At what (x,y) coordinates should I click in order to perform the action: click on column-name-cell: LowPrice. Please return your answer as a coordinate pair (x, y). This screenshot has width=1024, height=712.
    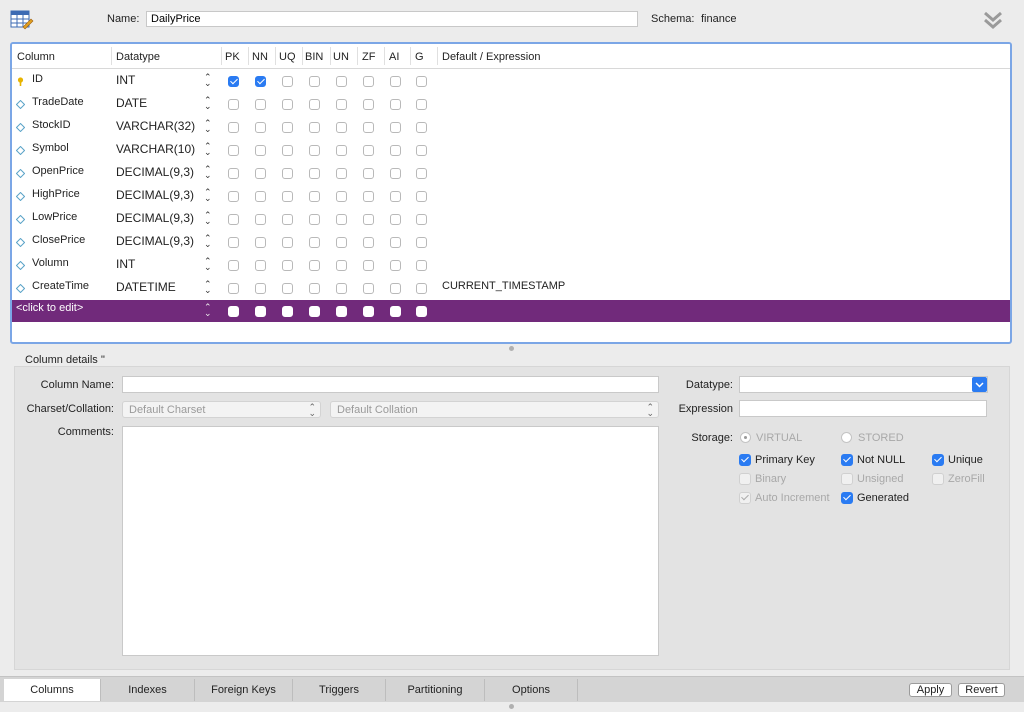
    Looking at the image, I should click on (54, 217).